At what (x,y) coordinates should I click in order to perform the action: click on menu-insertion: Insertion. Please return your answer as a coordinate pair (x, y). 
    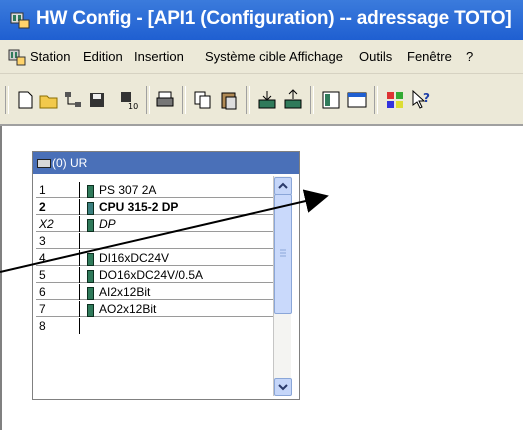
    Looking at the image, I should click on (159, 56).